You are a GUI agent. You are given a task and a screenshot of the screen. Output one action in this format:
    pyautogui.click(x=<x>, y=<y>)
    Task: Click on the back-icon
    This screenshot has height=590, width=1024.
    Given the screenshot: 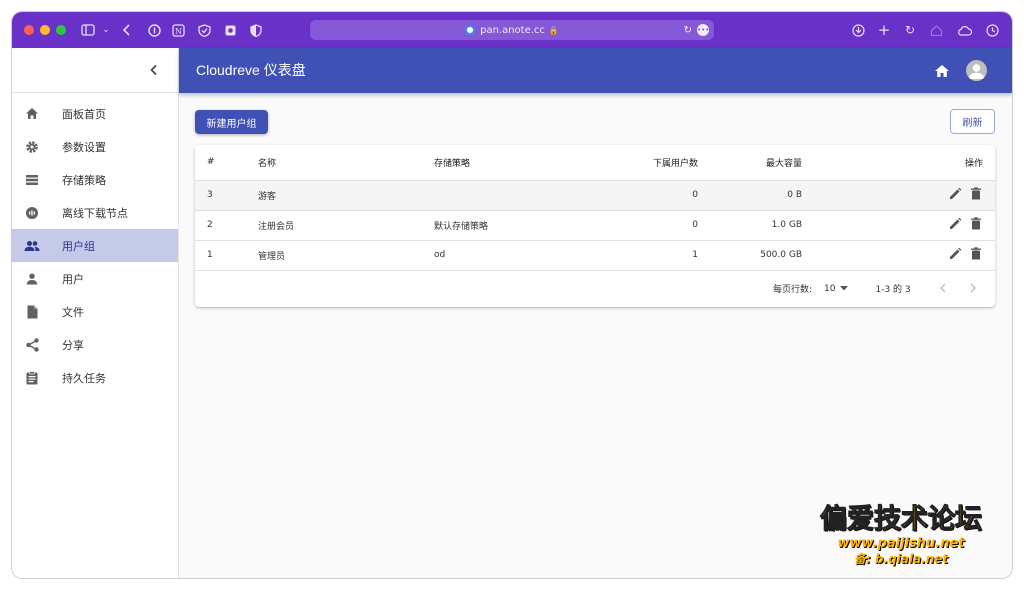 What is the action you would take?
    pyautogui.click(x=127, y=30)
    